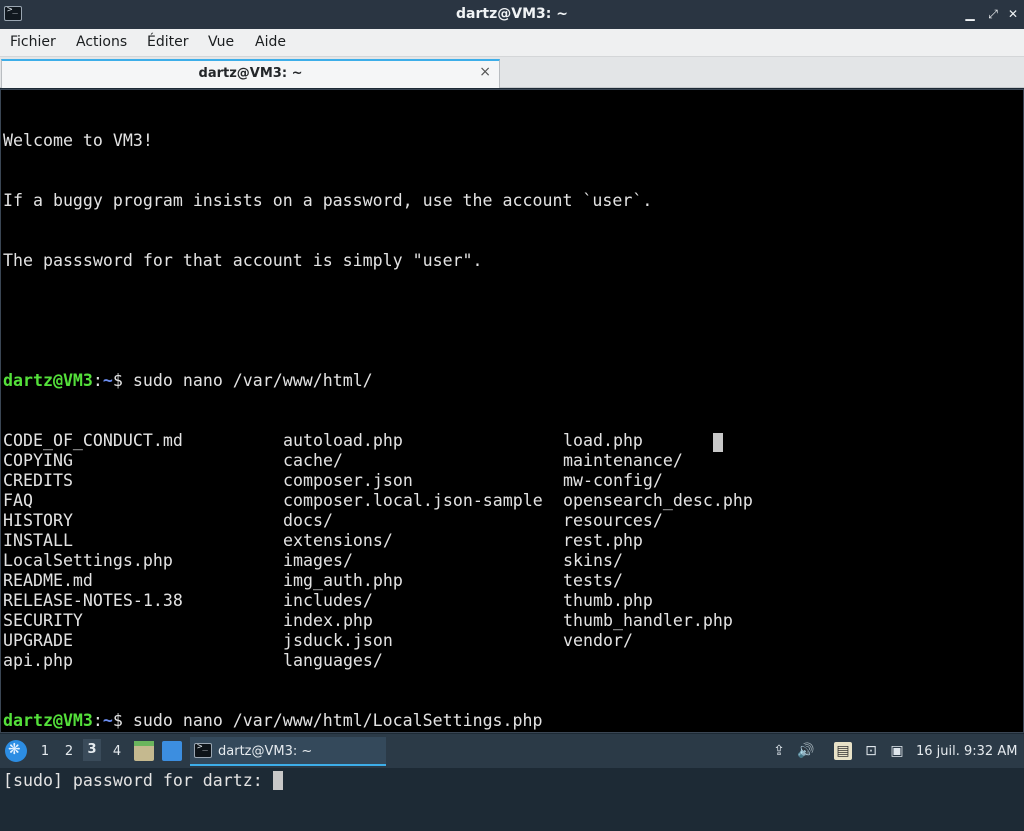 This screenshot has height=831, width=1024. I want to click on listing-entry: mw-config/, so click(613, 480).